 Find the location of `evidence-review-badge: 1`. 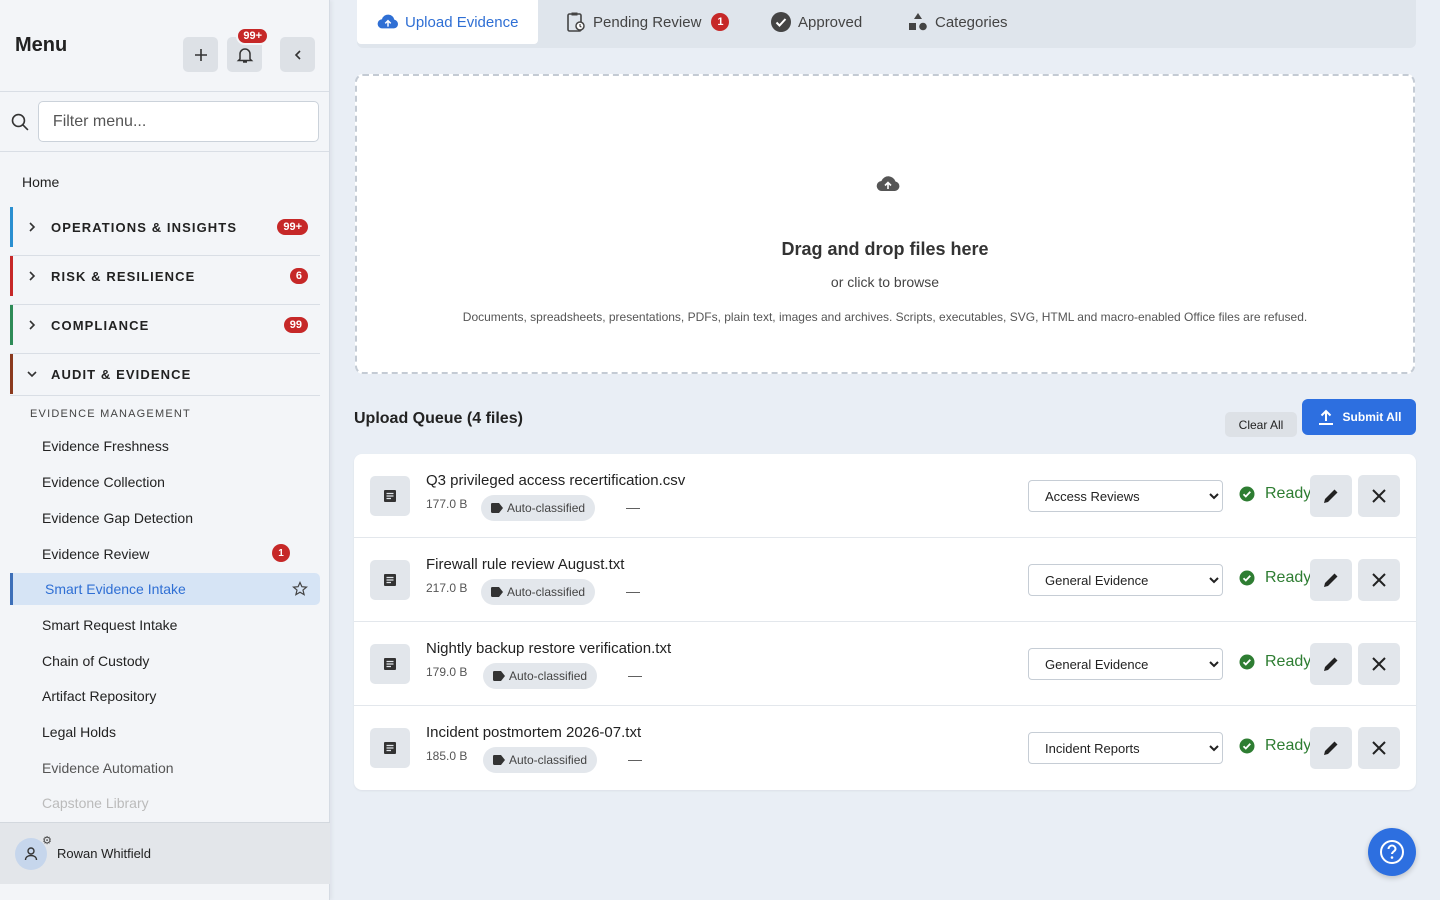

evidence-review-badge: 1 is located at coordinates (281, 553).